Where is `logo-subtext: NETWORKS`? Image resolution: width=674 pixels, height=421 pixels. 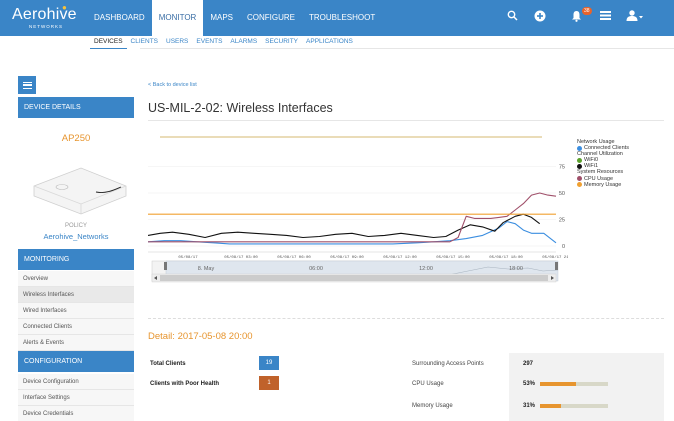
logo-subtext: NETWORKS is located at coordinates (46, 26).